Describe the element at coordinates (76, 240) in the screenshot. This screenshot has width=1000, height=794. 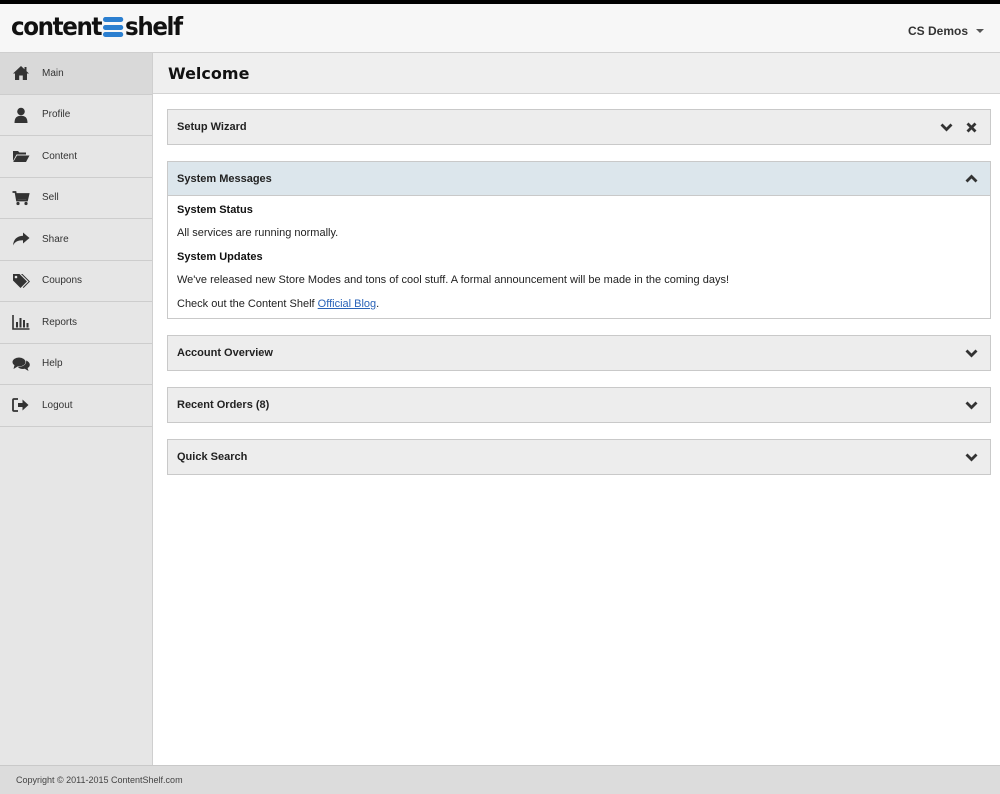
I see `sidebar-item-share: Share` at that location.